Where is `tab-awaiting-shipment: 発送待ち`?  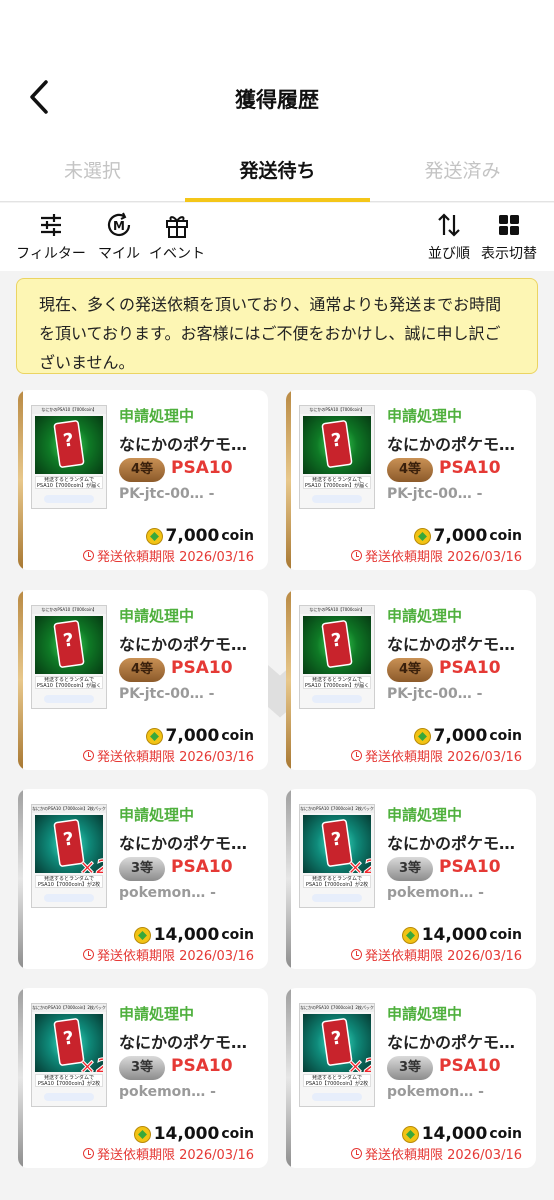 tab-awaiting-shipment: 発送待ち is located at coordinates (277, 169).